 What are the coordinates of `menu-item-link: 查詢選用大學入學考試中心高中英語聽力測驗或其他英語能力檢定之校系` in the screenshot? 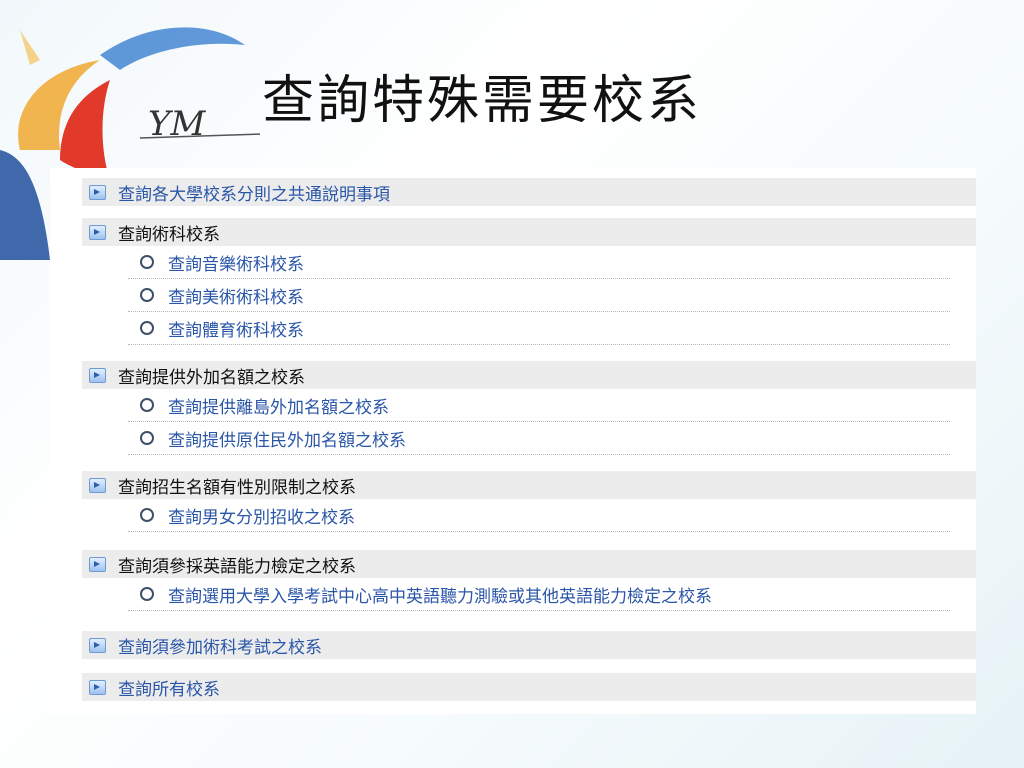 It's located at (539, 594).